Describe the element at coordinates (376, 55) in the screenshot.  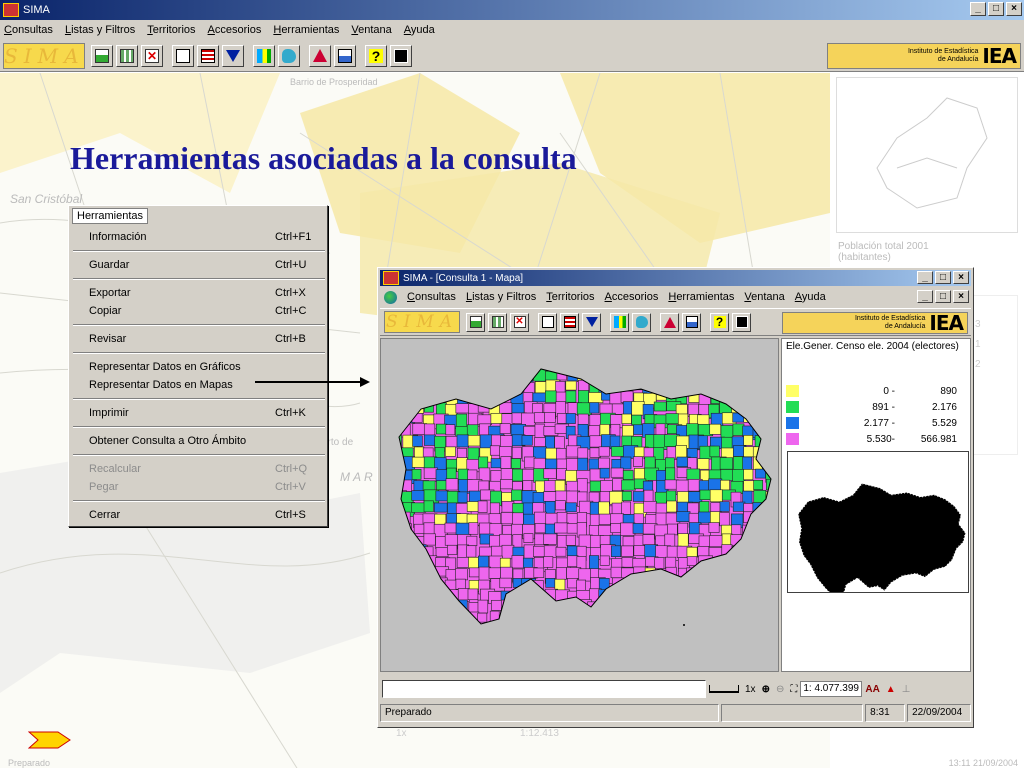
I see `tool-help-button: ?` at that location.